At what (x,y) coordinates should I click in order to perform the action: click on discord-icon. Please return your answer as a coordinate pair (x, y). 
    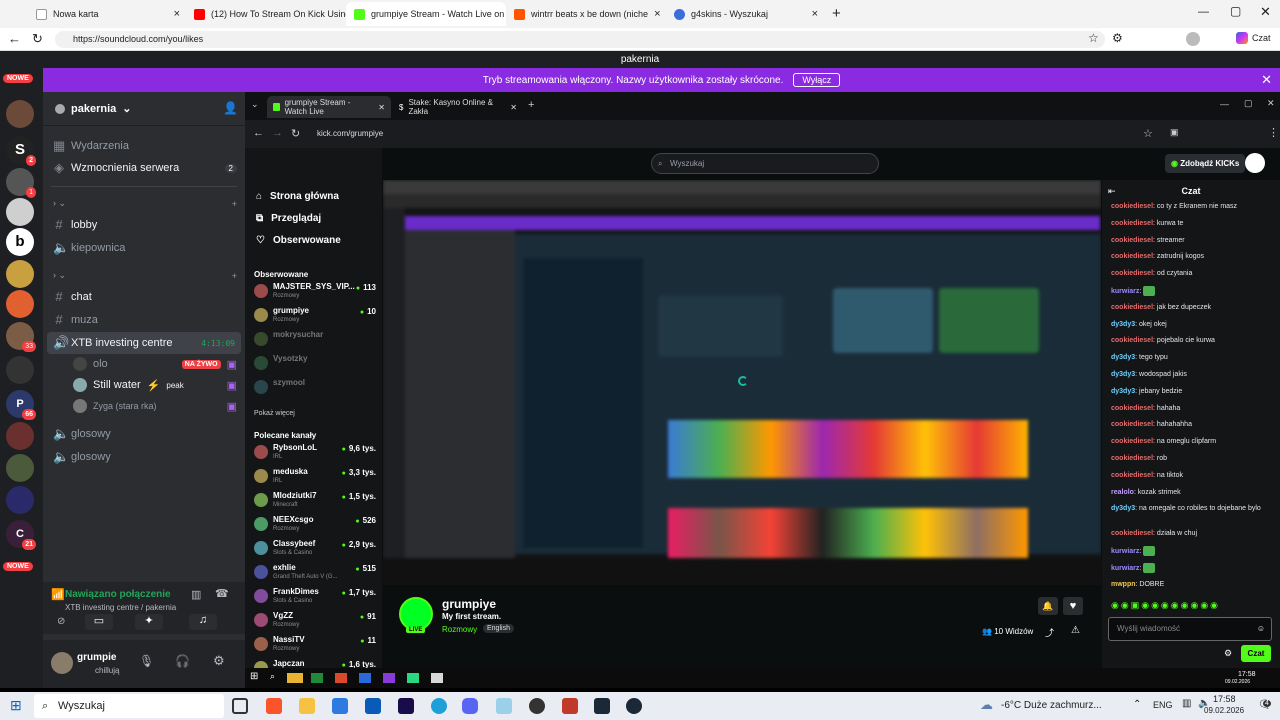
    Looking at the image, I should click on (470, 706).